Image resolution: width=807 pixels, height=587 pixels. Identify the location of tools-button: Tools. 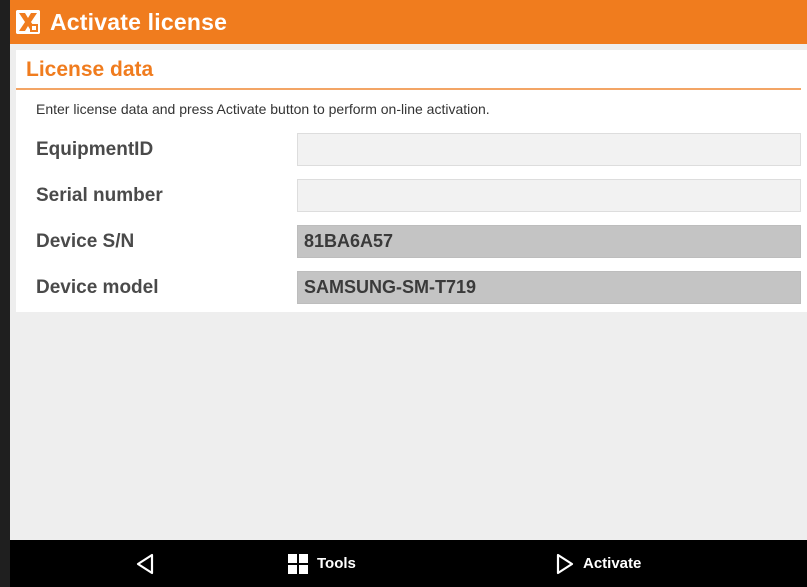
(321, 563).